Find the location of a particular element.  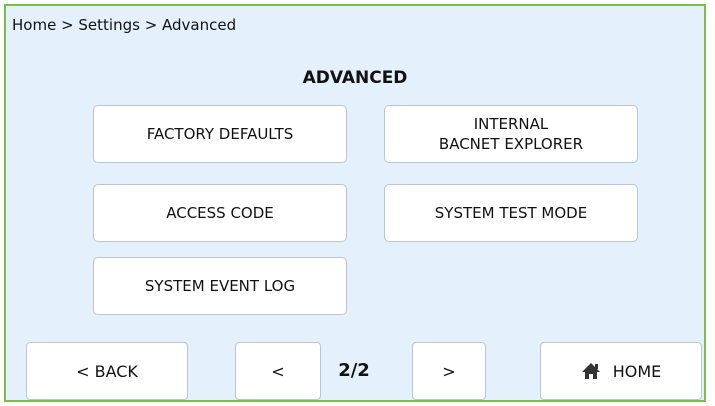

system-event-log-button: SYSTEM EVENT LOG is located at coordinates (220, 286).